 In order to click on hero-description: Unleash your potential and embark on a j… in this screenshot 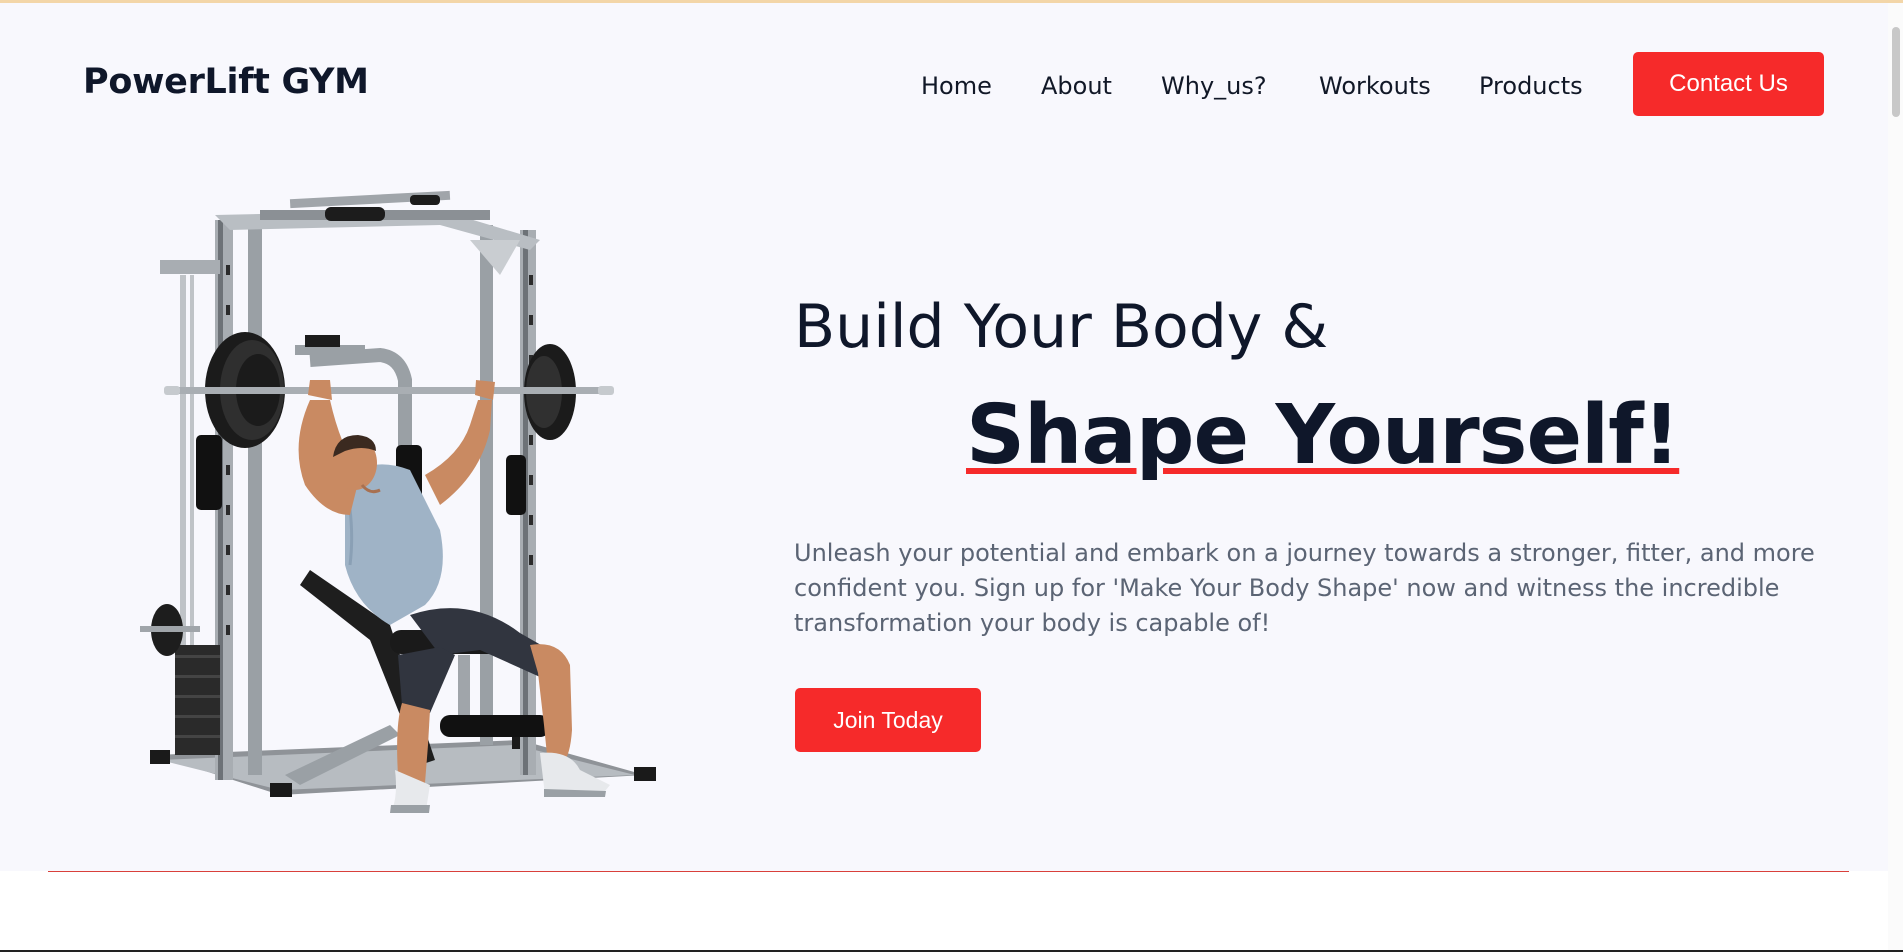, I will do `click(1304, 588)`.